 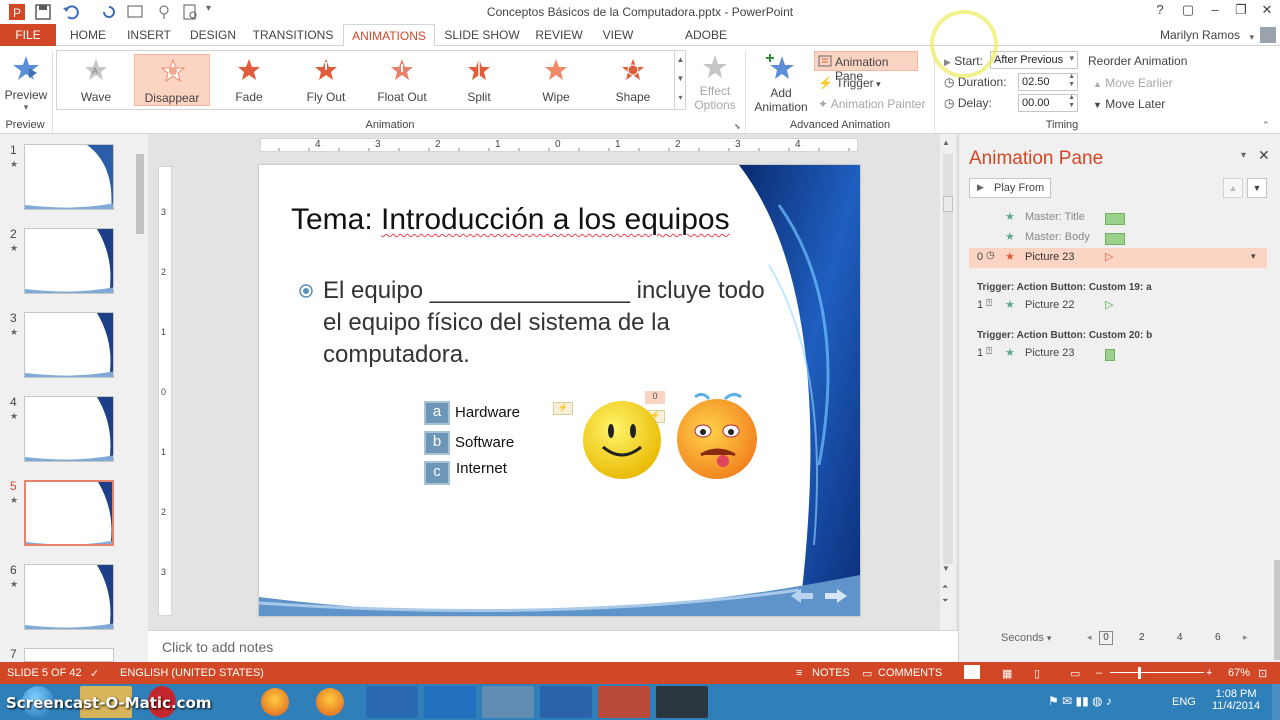 What do you see at coordinates (1129, 104) in the screenshot?
I see `move-later-button: ▼ Move Later` at bounding box center [1129, 104].